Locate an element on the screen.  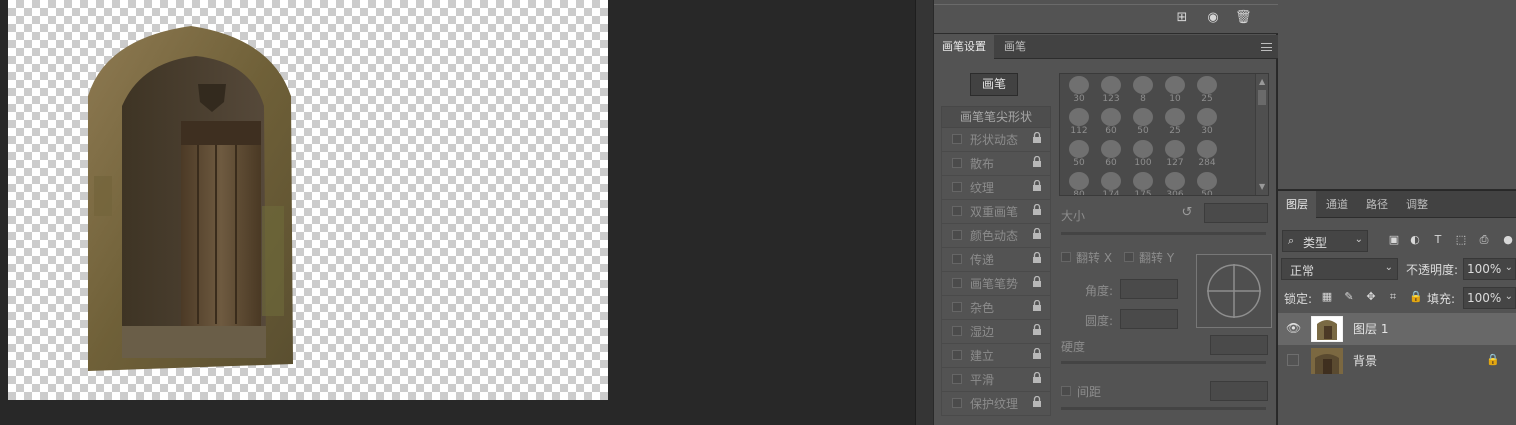
fill-field: 100% ⌄ is located at coordinates (1489, 298).